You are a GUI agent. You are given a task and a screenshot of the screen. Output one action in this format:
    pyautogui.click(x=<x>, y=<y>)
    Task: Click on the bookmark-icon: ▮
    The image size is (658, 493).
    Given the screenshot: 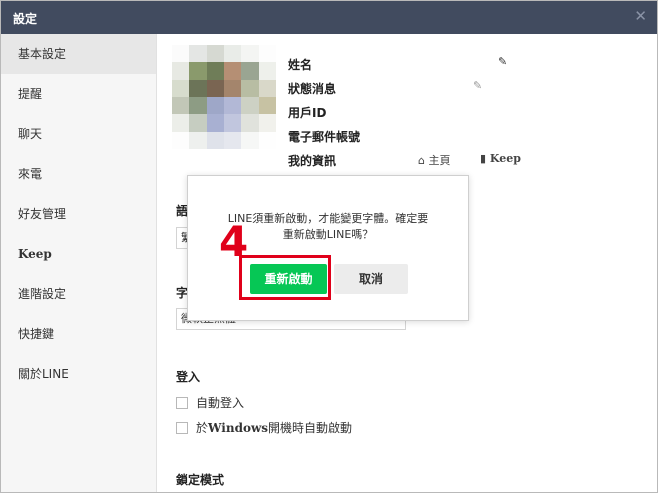 What is the action you would take?
    pyautogui.click(x=483, y=158)
    